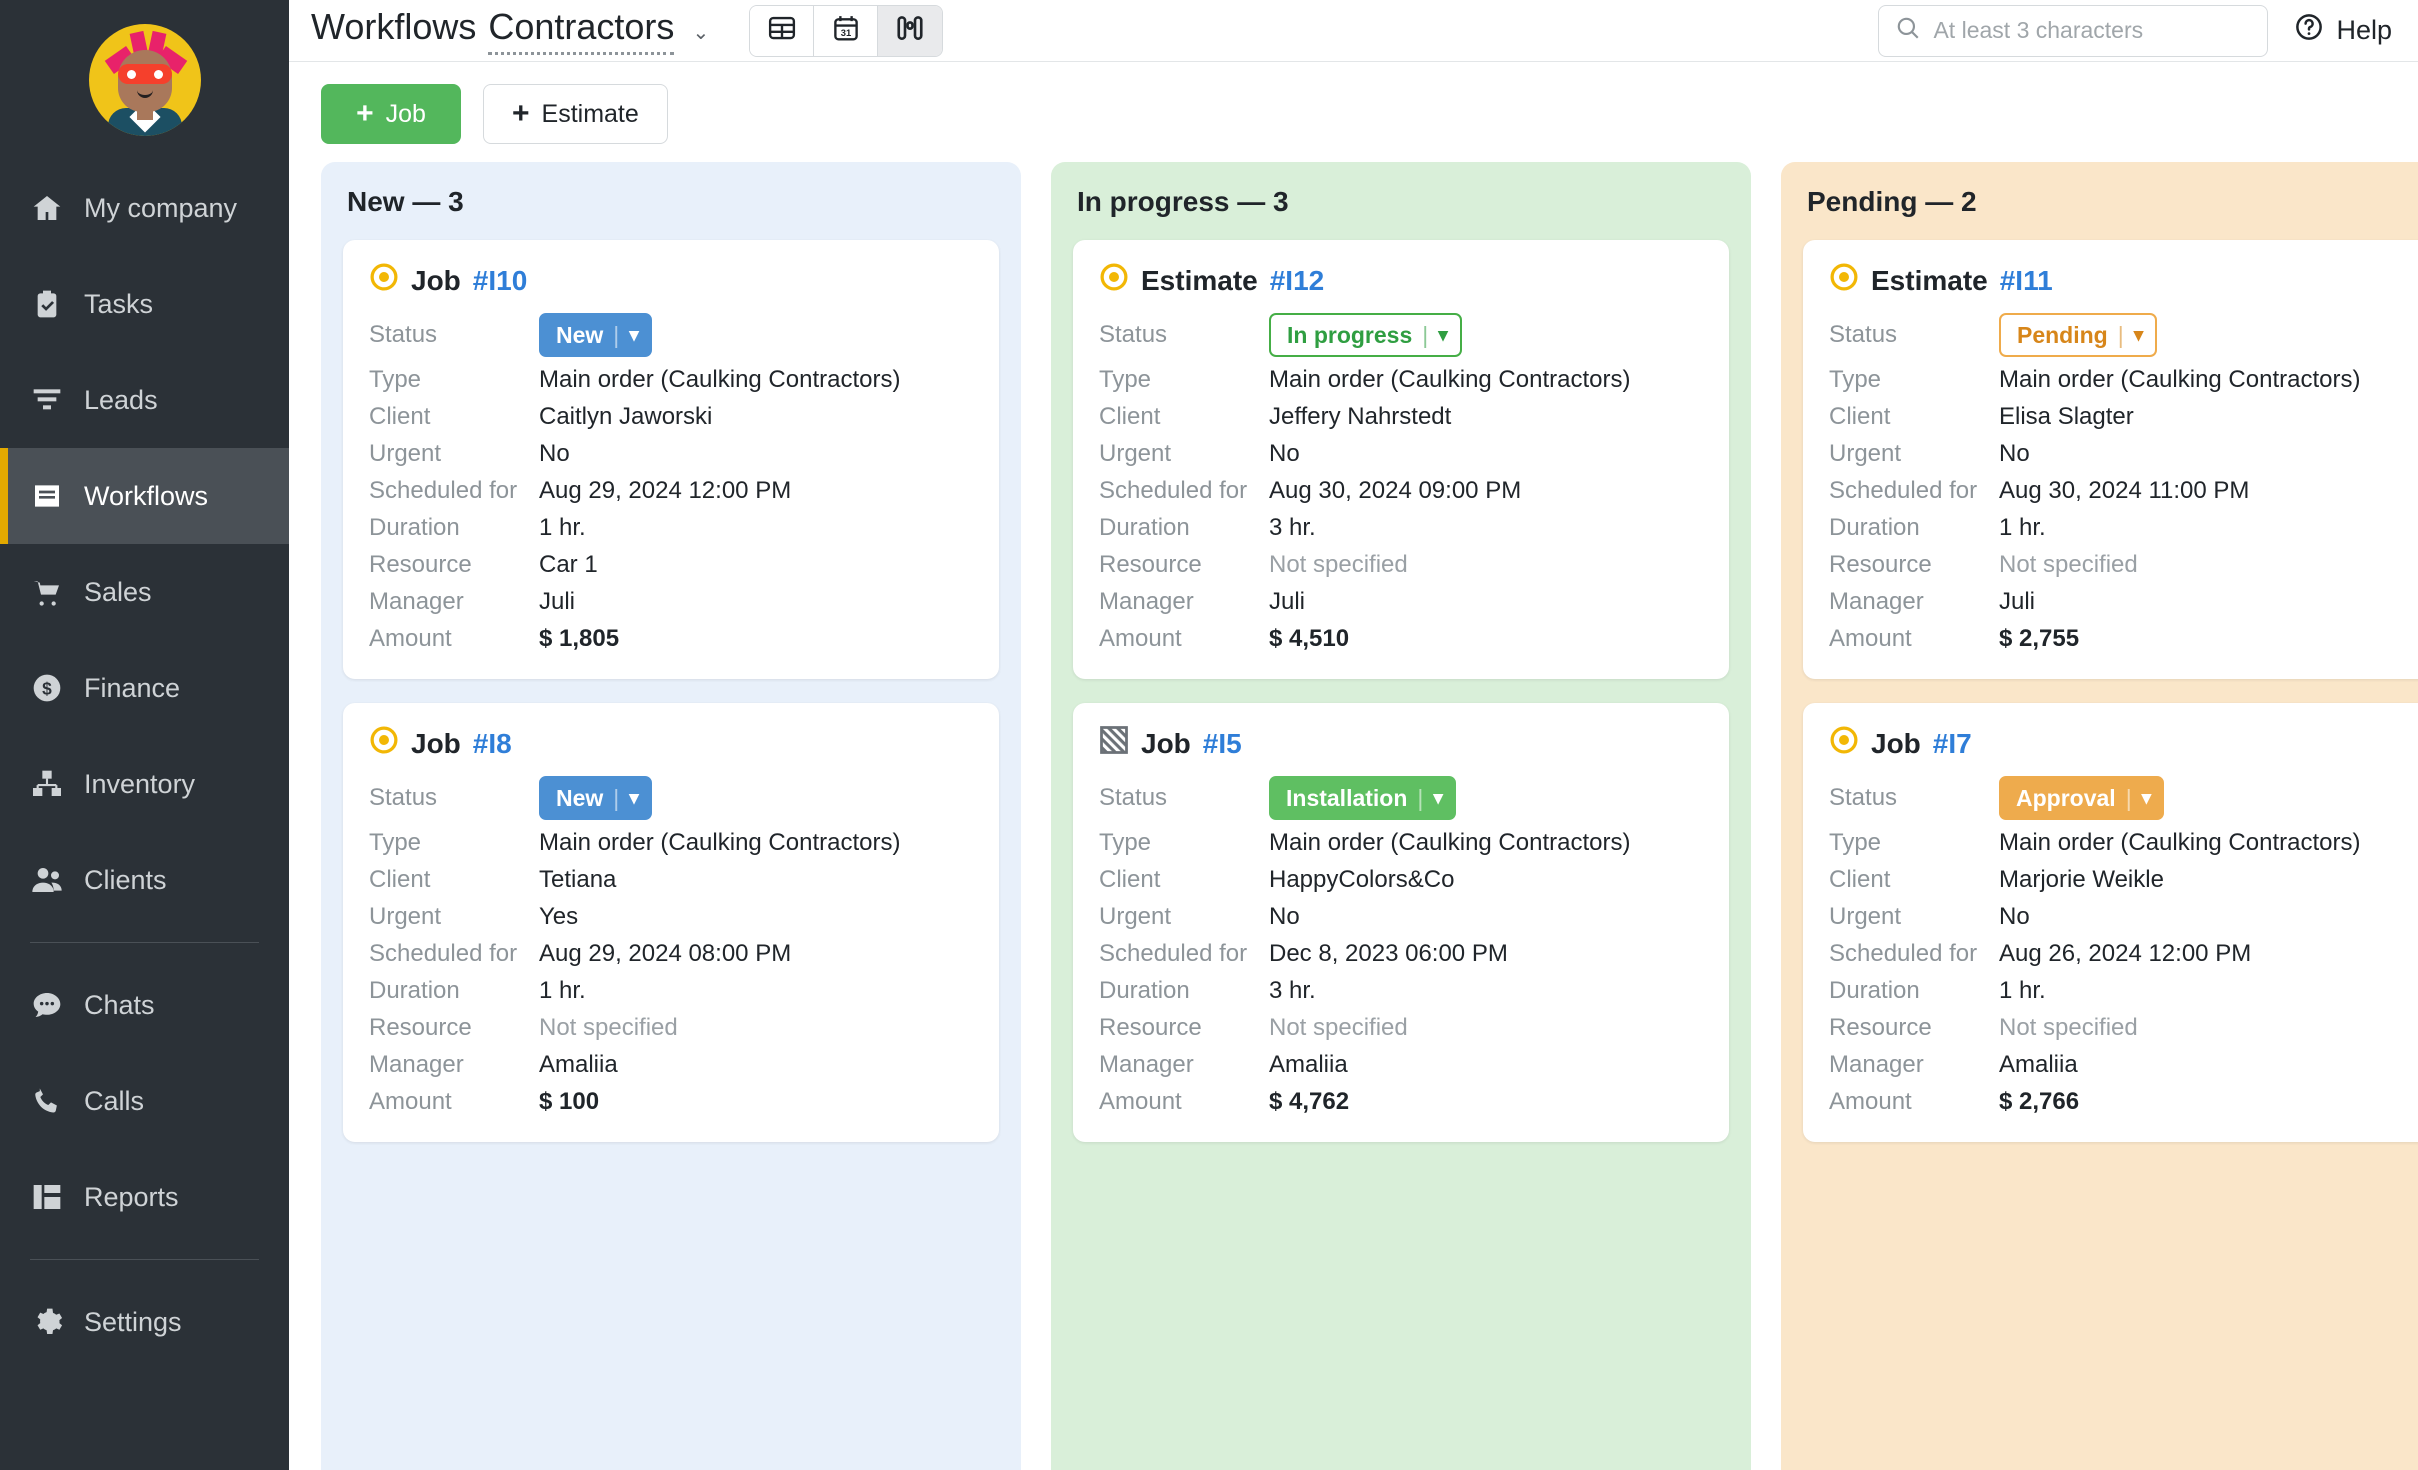  What do you see at coordinates (144, 592) in the screenshot?
I see `sidebar-item-sales: Sales` at bounding box center [144, 592].